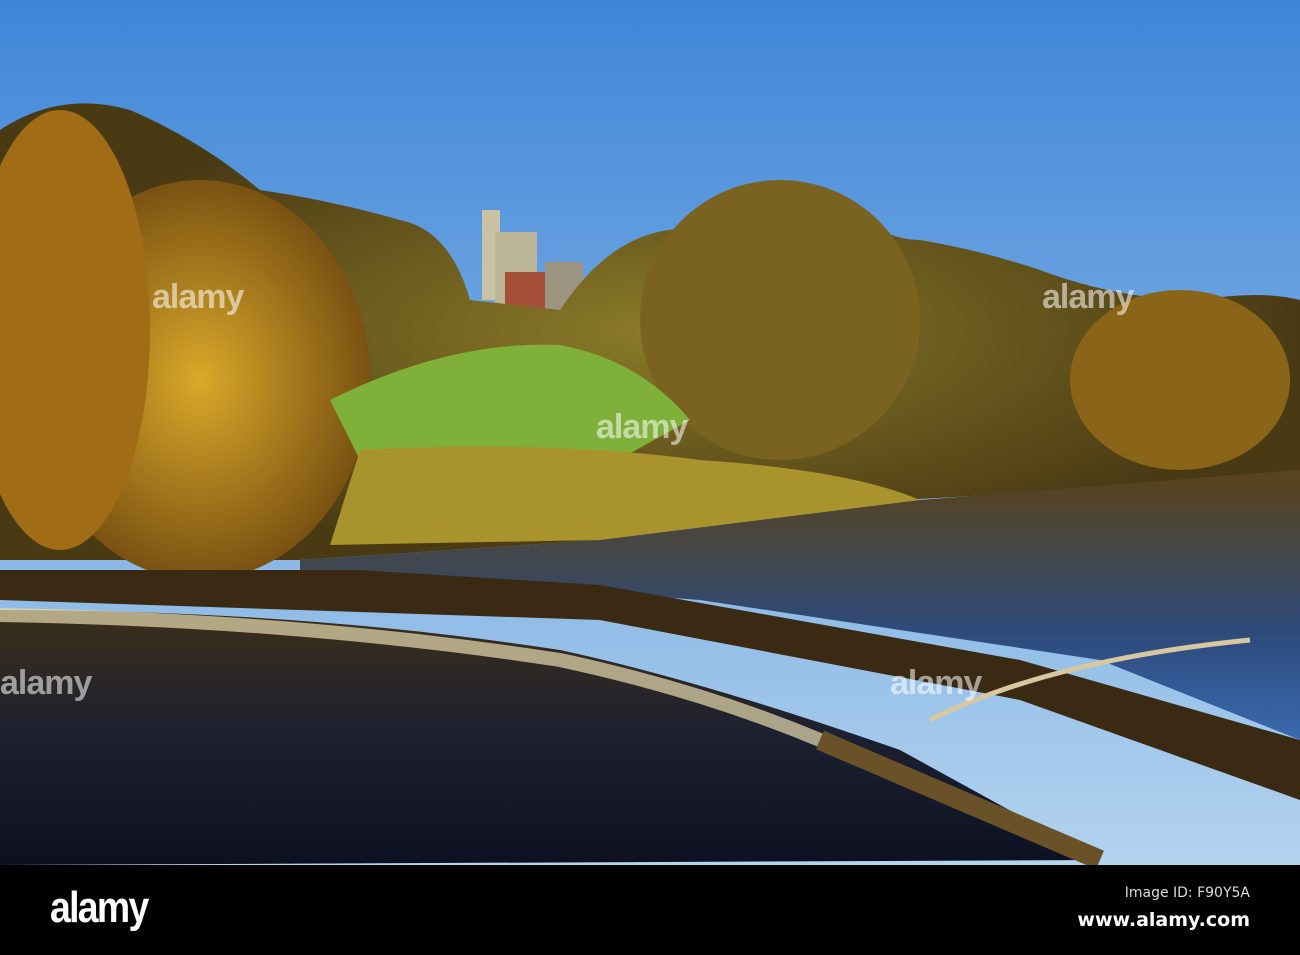 This screenshot has width=1300, height=955. I want to click on footer-bar: alamy Image ID: F90Y5A www.alamy.com, so click(650, 910).